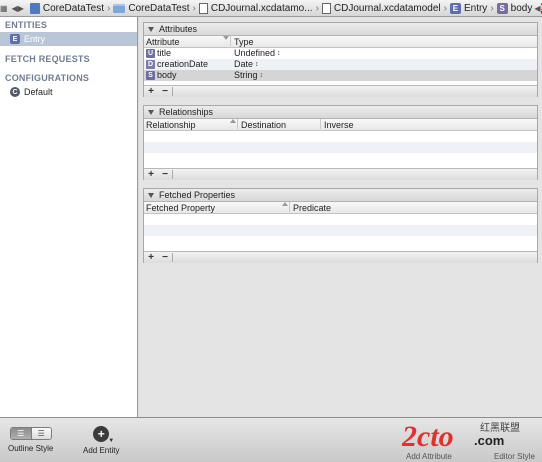 The image size is (542, 462). I want to click on table-row: DcreationDate Date ↕, so click(340, 64).